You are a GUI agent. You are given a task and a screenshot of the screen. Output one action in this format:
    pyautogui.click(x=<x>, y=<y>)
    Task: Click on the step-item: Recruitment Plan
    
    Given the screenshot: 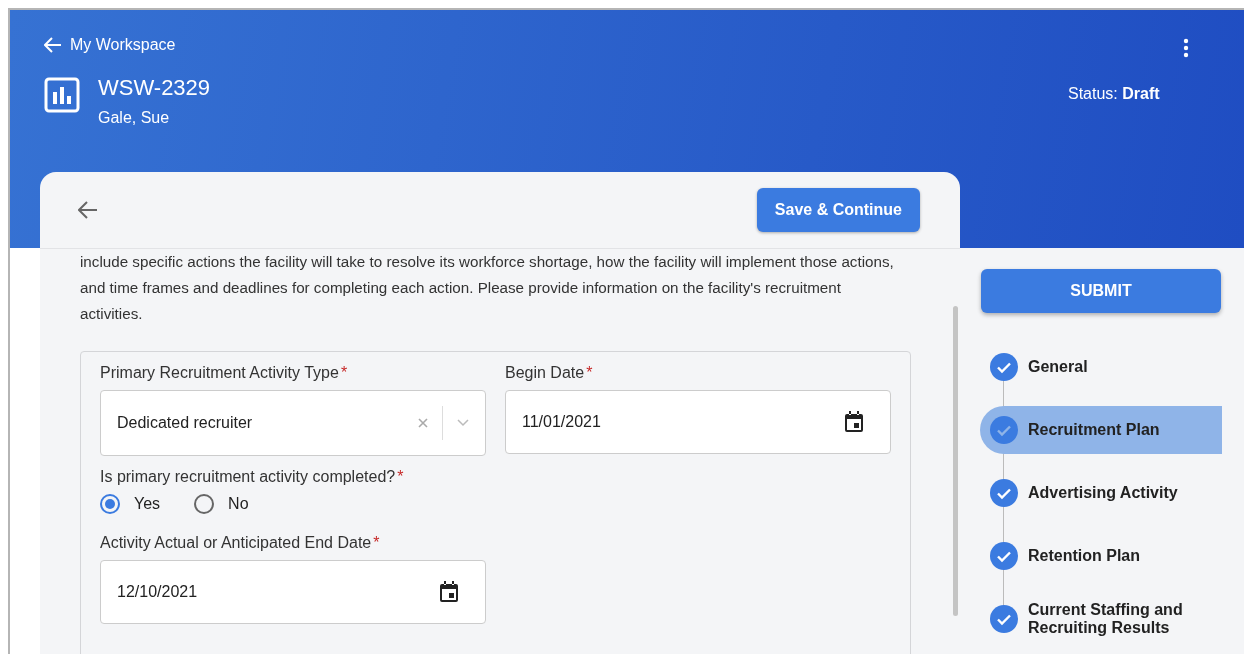 What is the action you would take?
    pyautogui.click(x=1101, y=430)
    